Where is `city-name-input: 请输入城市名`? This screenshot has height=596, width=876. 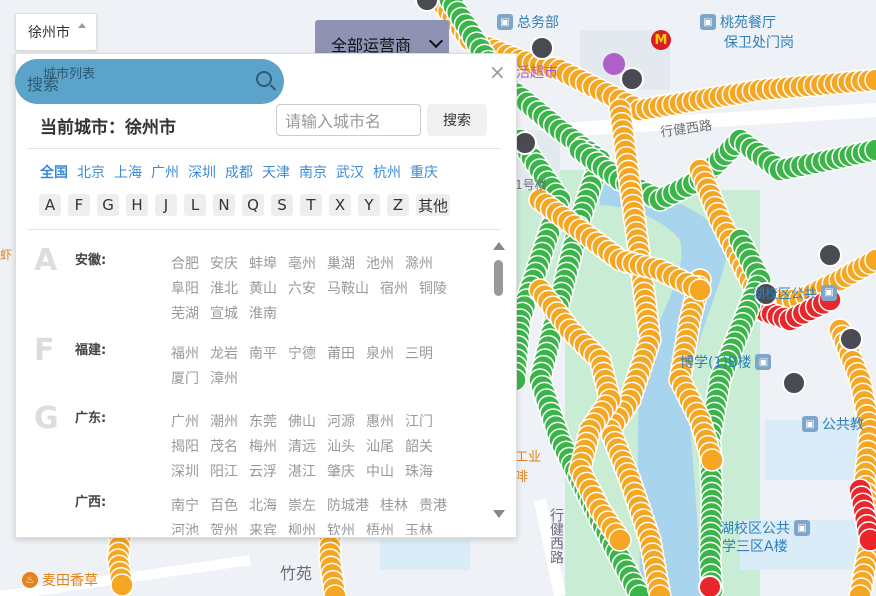
city-name-input: 请输入城市名 is located at coordinates (348, 120).